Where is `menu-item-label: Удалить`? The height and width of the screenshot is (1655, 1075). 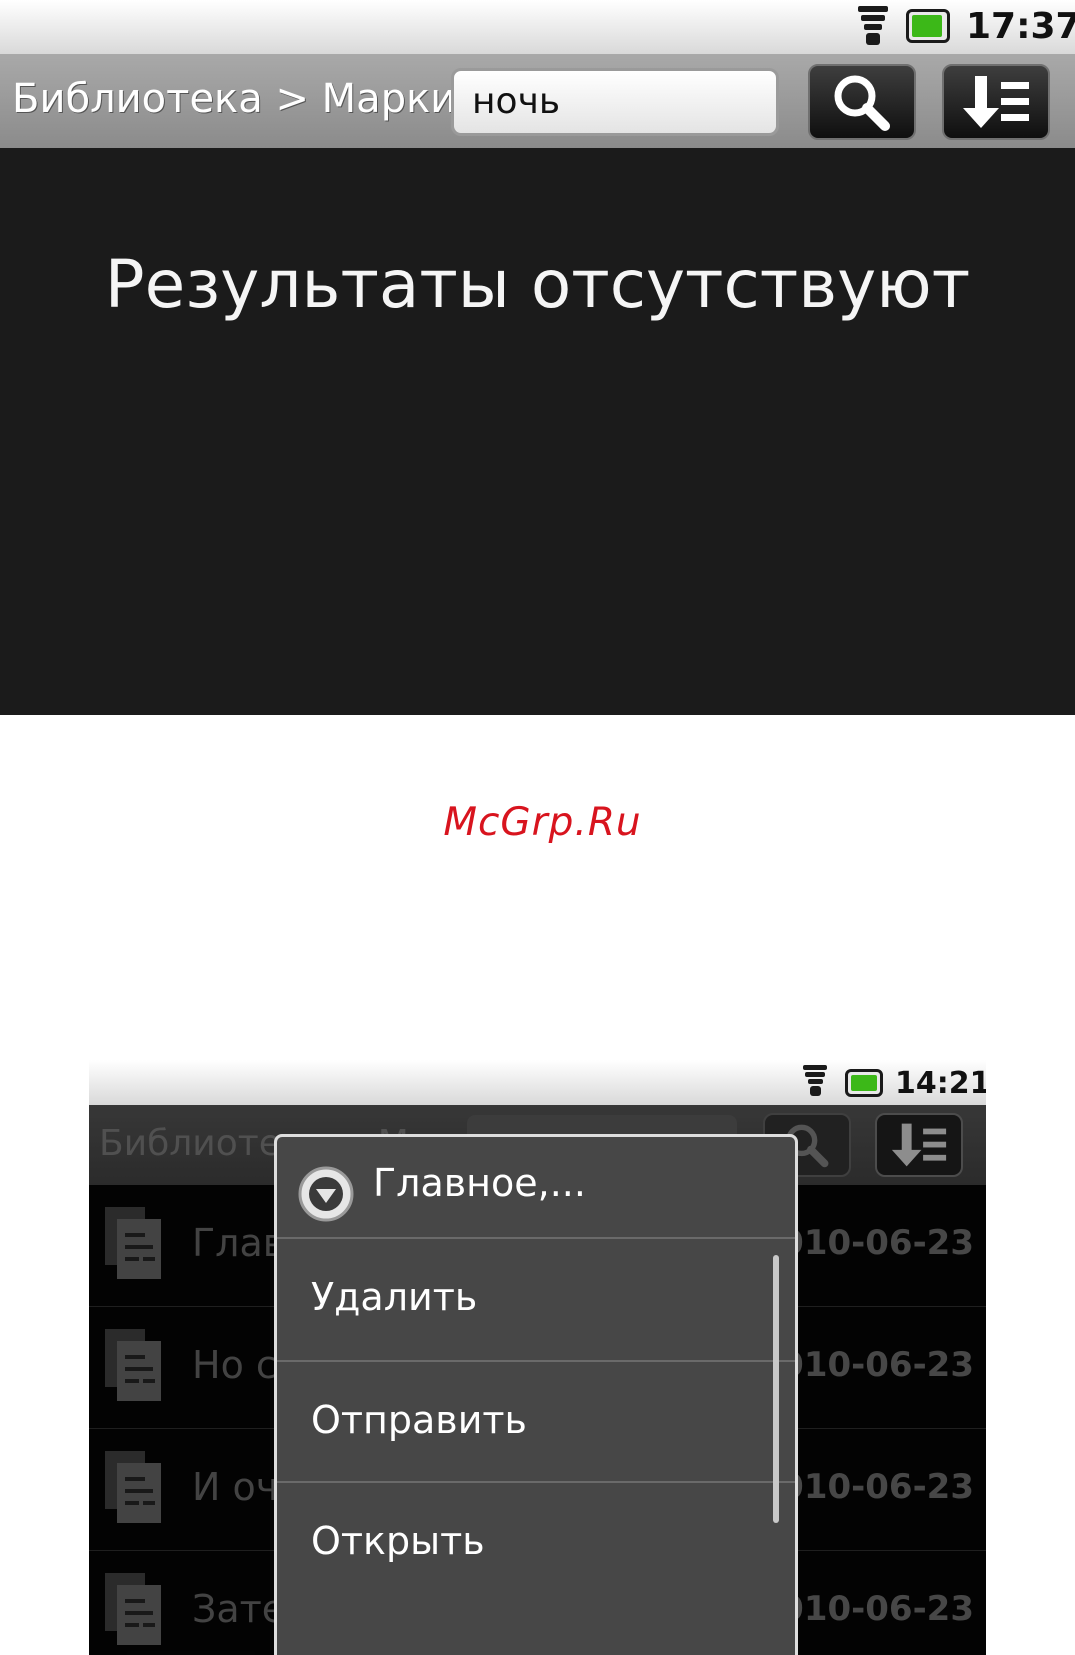 menu-item-label: Удалить is located at coordinates (394, 1297).